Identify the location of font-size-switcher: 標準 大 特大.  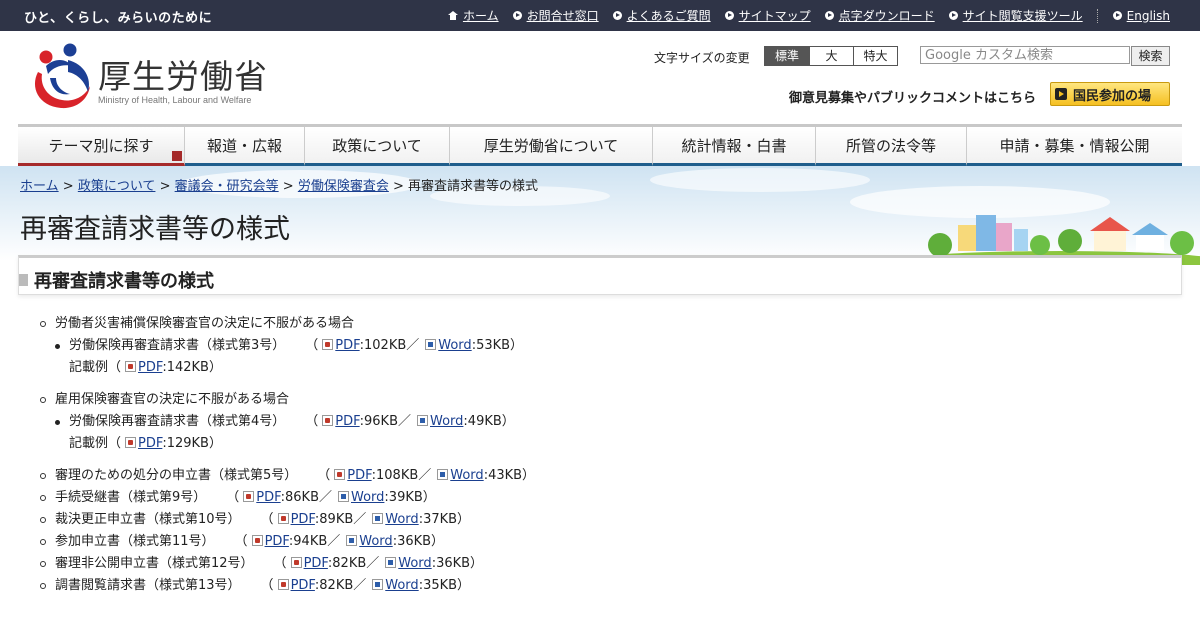
(831, 56).